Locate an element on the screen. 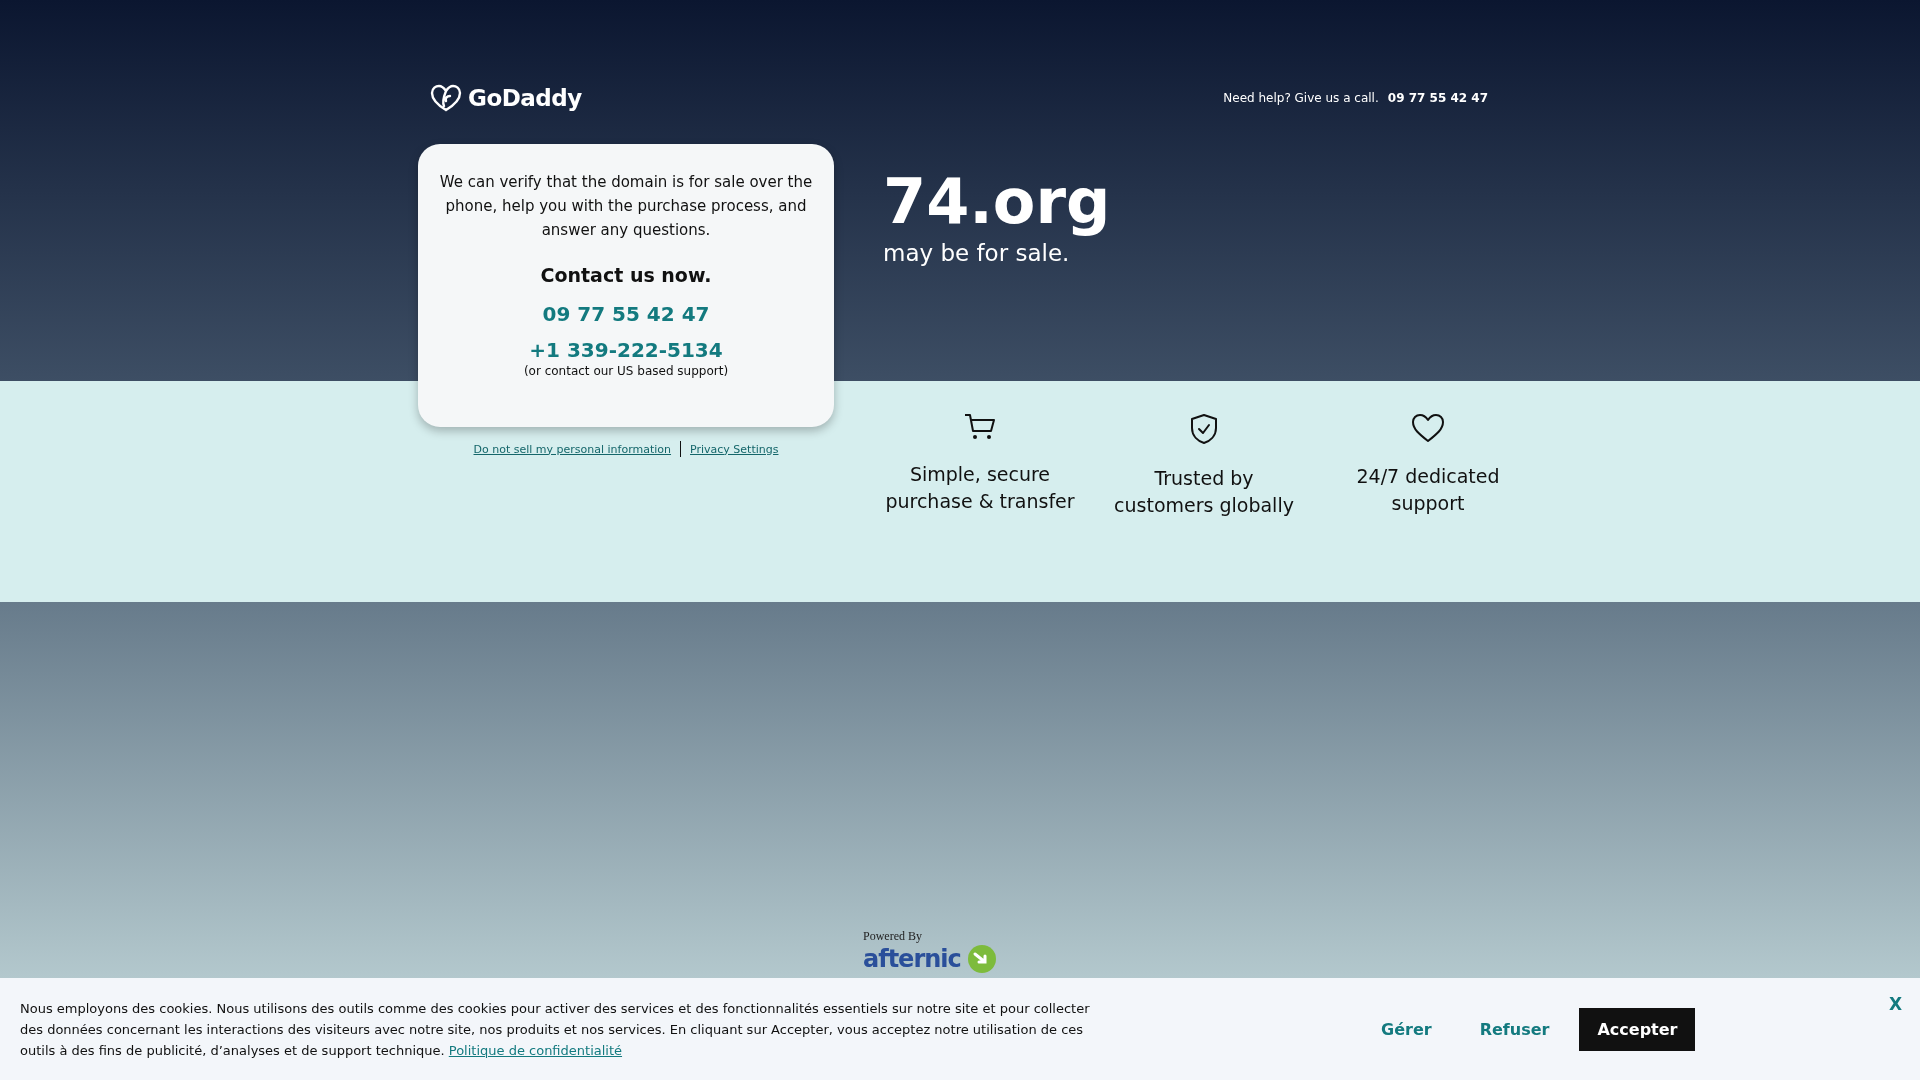  domain-subtitle: may be for sale. is located at coordinates (977, 253).